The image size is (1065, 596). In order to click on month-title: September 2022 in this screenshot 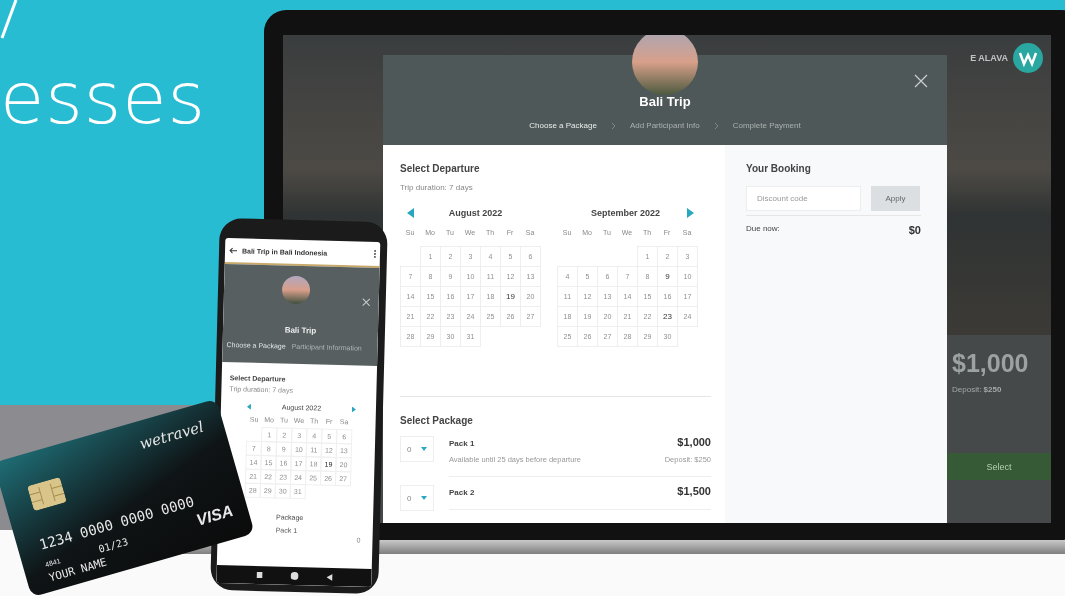, I will do `click(625, 213)`.